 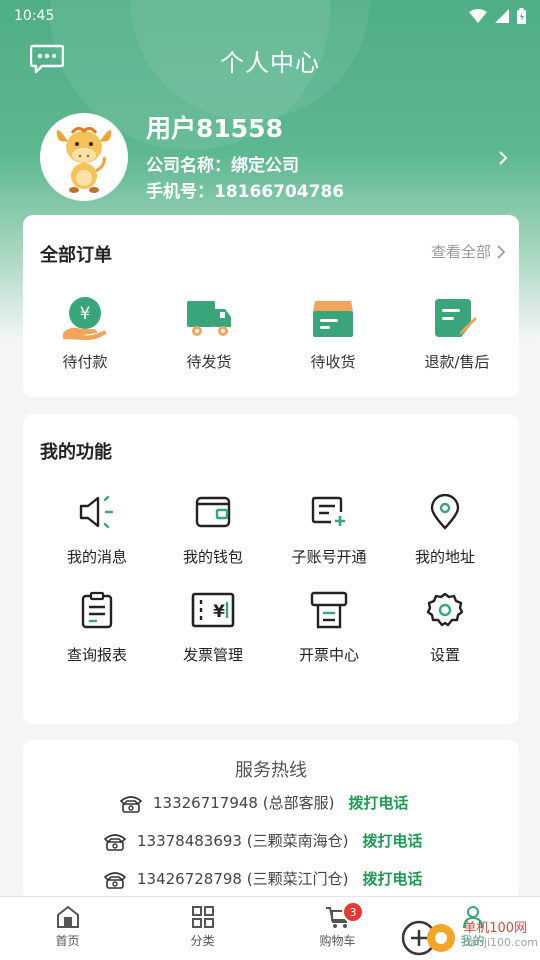 I want to click on function-label: 查询报表, so click(x=96, y=655).